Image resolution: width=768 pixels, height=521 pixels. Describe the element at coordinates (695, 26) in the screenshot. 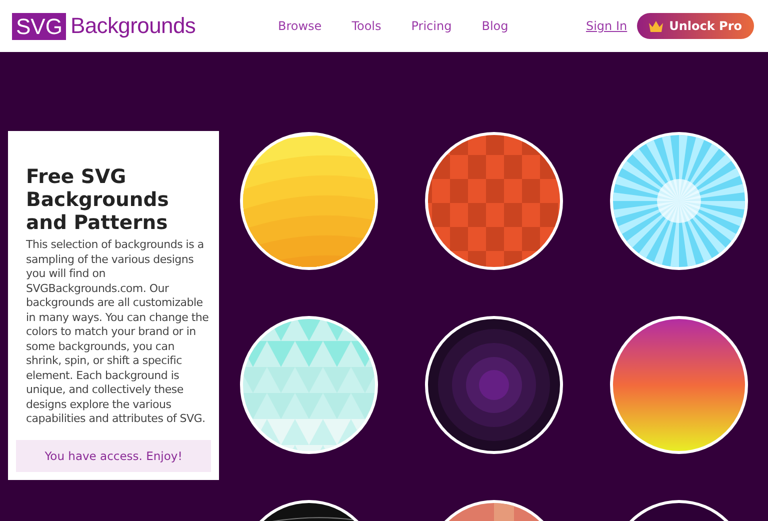

I see `unlock-pro-button: Unlock Pro` at that location.